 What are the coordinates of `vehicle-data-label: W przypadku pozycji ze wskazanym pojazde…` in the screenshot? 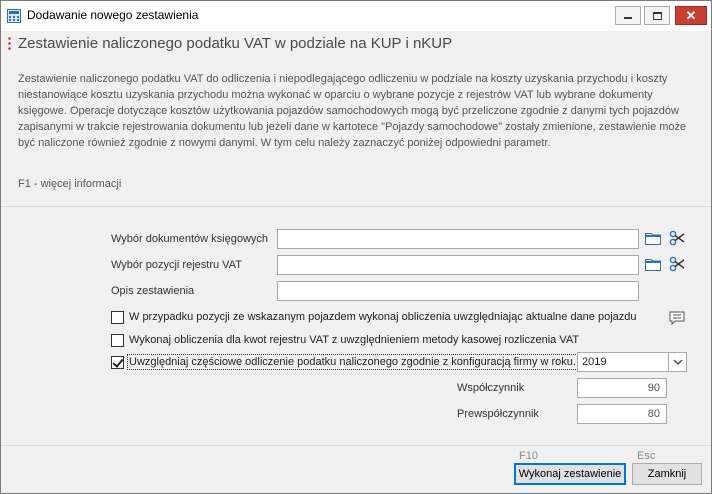 It's located at (383, 317).